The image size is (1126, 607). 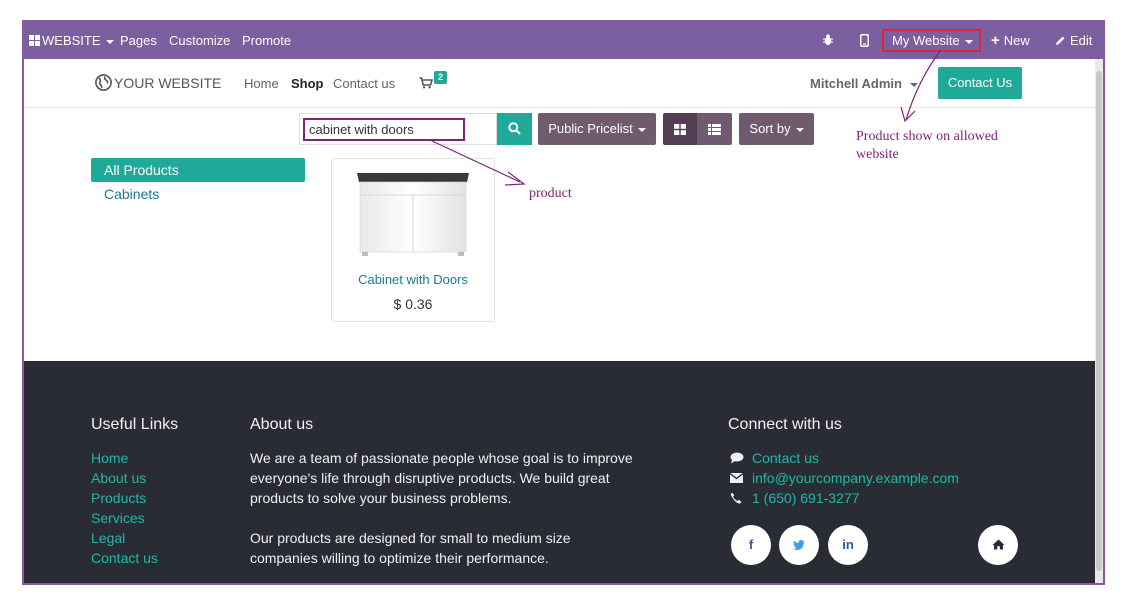 I want to click on scrollbar-thumb, so click(x=1099, y=321).